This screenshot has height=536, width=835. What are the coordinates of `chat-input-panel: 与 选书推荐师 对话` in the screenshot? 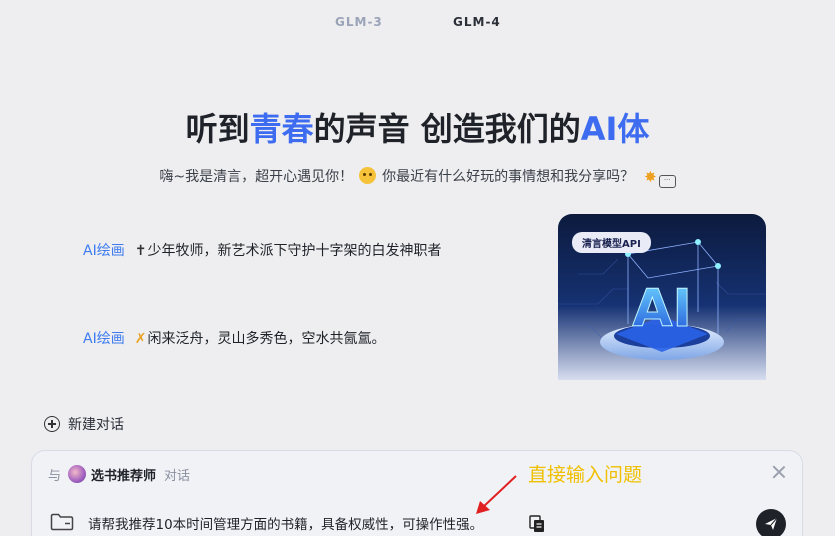 It's located at (417, 493).